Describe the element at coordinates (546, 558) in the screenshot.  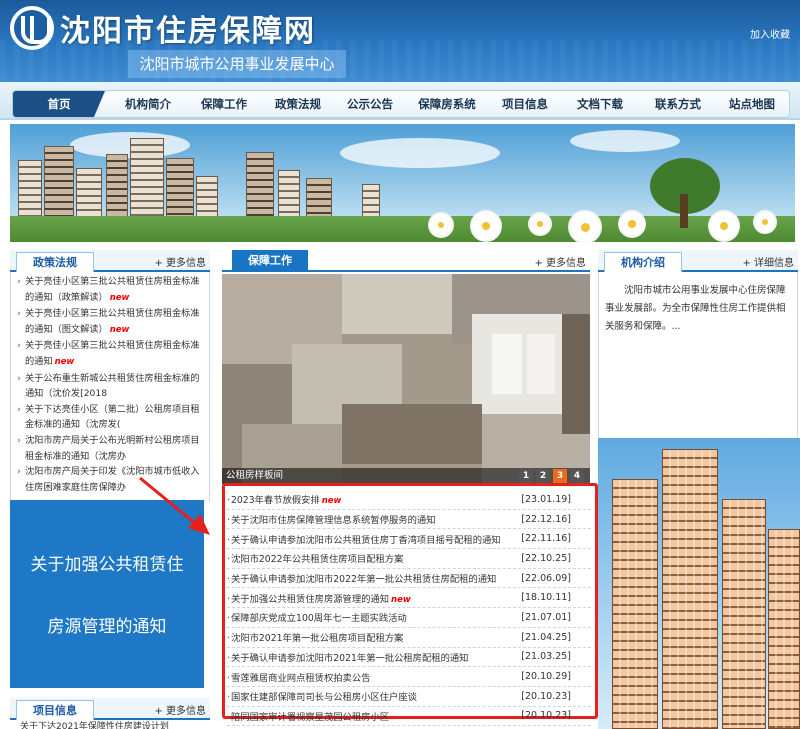
I see `notice-date: [22.10.25]` at that location.